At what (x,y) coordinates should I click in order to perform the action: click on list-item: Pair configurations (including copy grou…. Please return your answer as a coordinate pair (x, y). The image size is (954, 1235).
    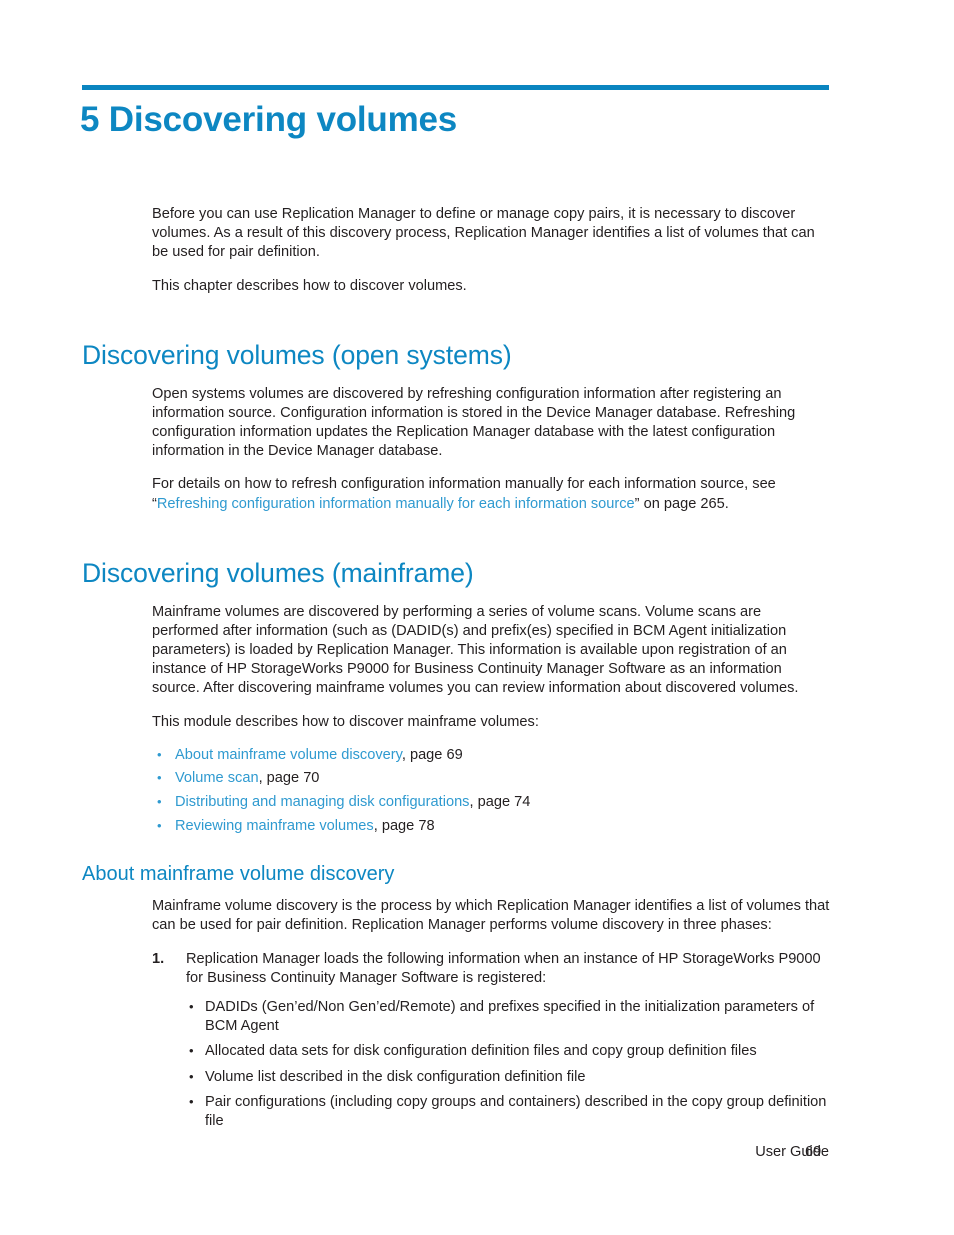
    Looking at the image, I should click on (508, 1111).